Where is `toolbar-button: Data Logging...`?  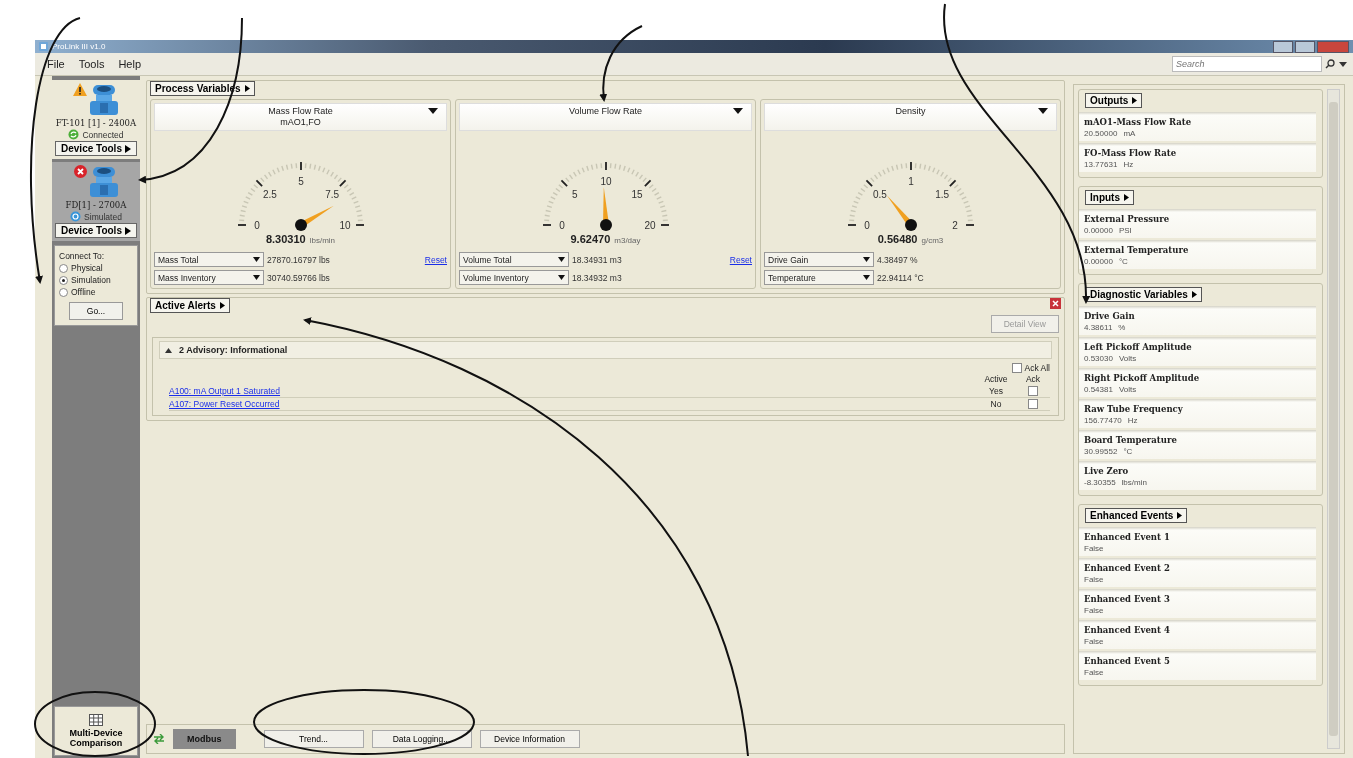
toolbar-button: Data Logging... is located at coordinates (421, 739).